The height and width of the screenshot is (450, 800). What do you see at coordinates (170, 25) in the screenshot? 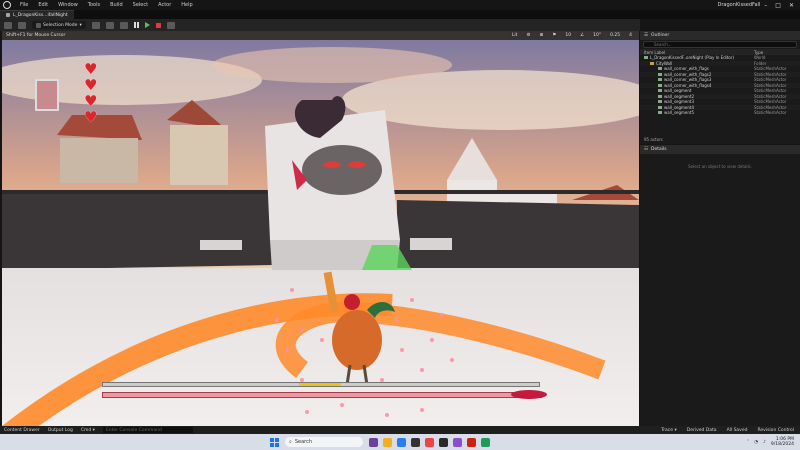
I see `eject-icon` at bounding box center [170, 25].